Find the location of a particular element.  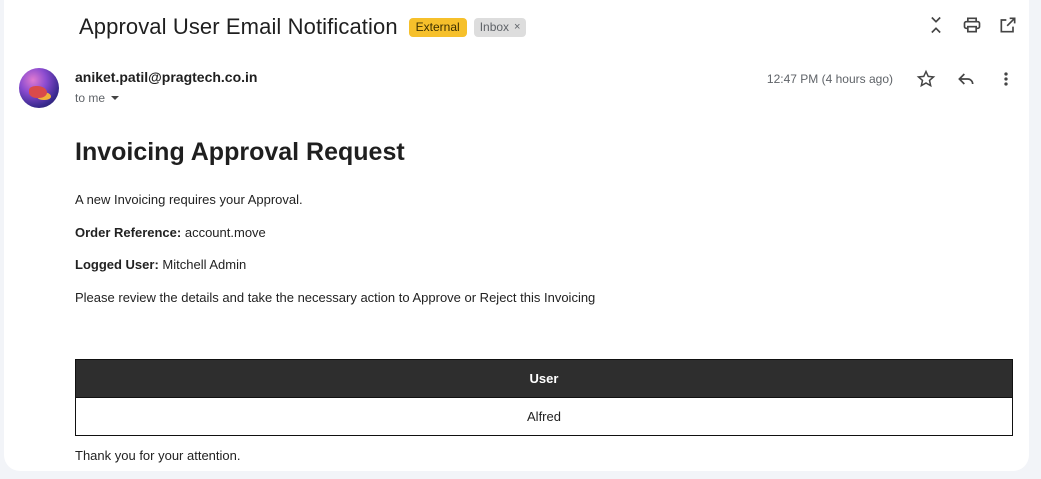

table-row: Alfred is located at coordinates (544, 416).